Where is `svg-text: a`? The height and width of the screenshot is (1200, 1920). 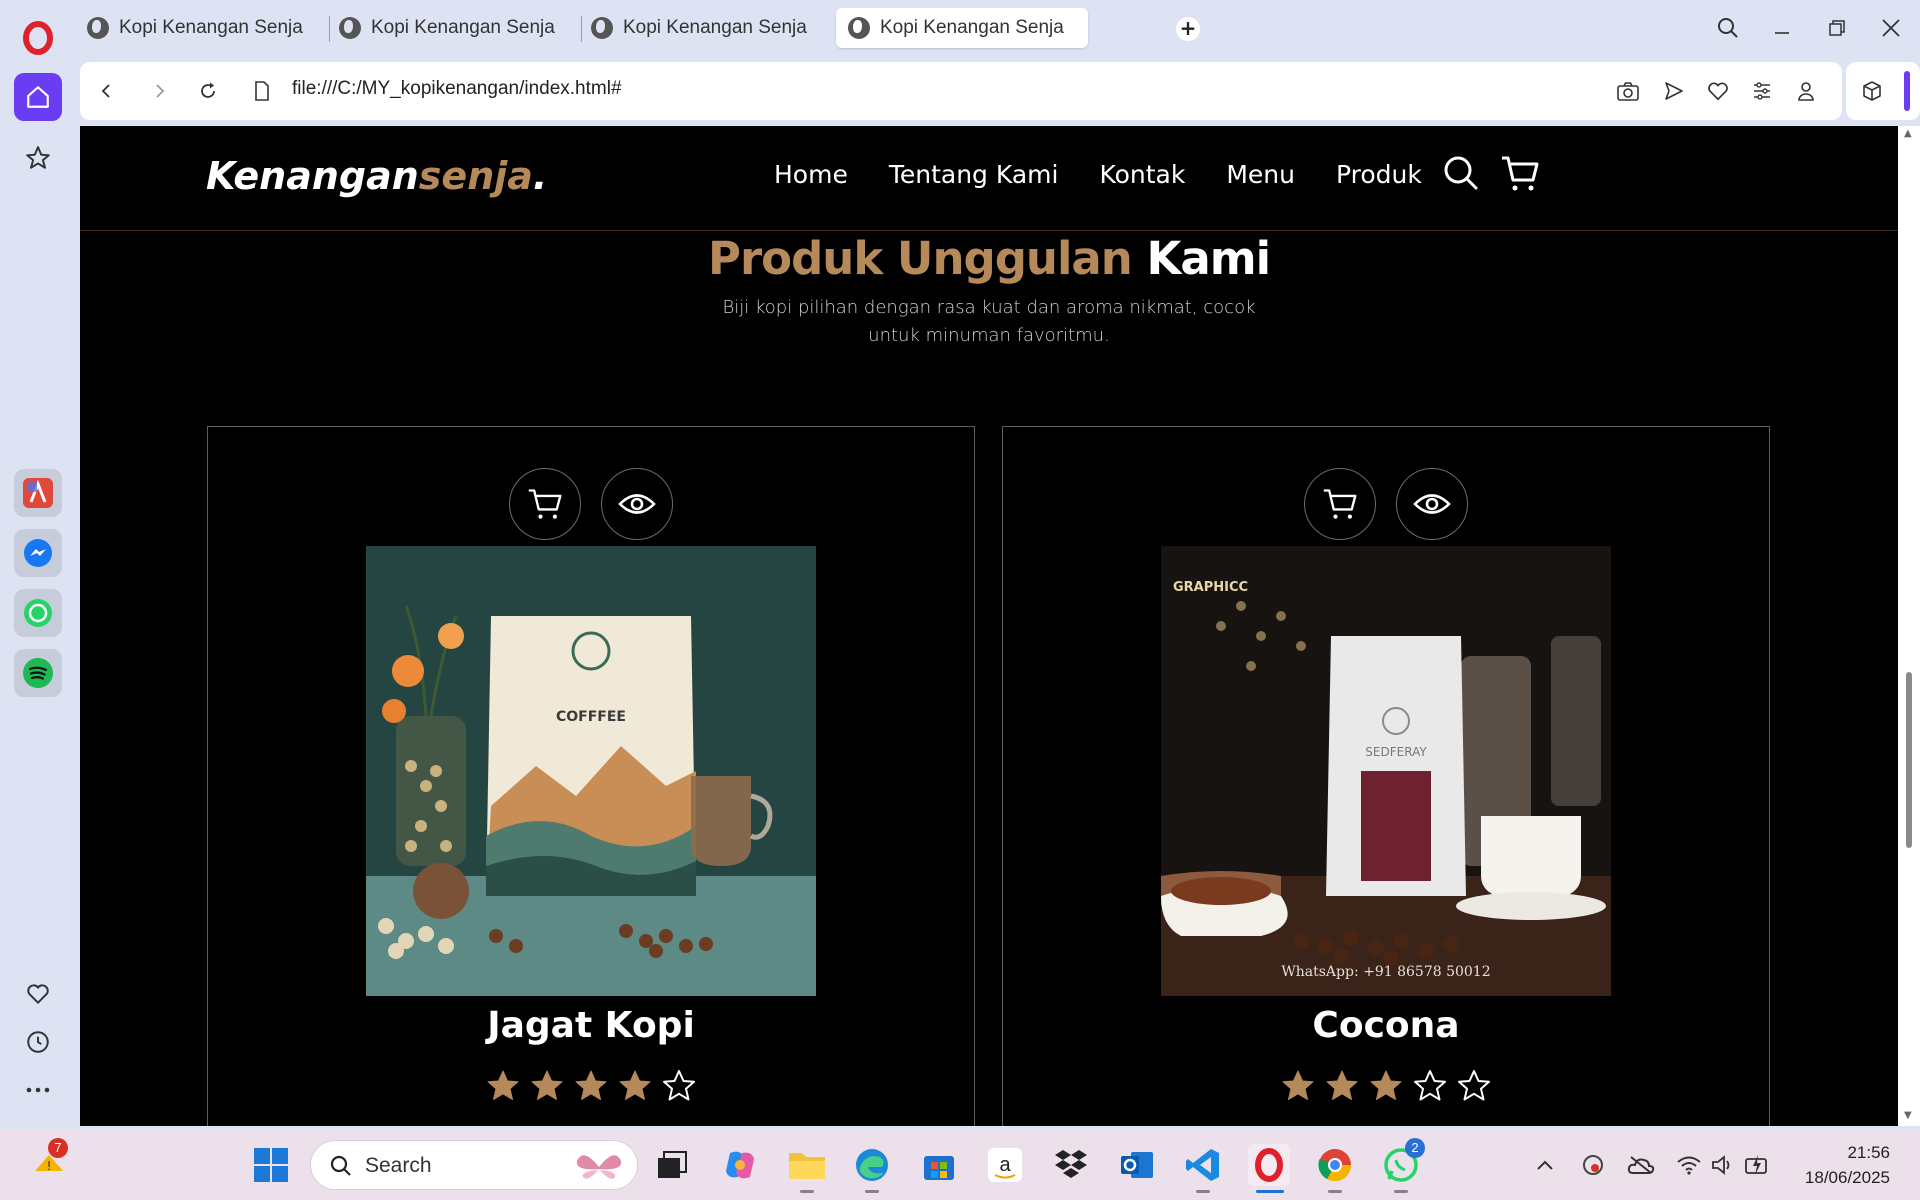
svg-text: a is located at coordinates (1005, 1165).